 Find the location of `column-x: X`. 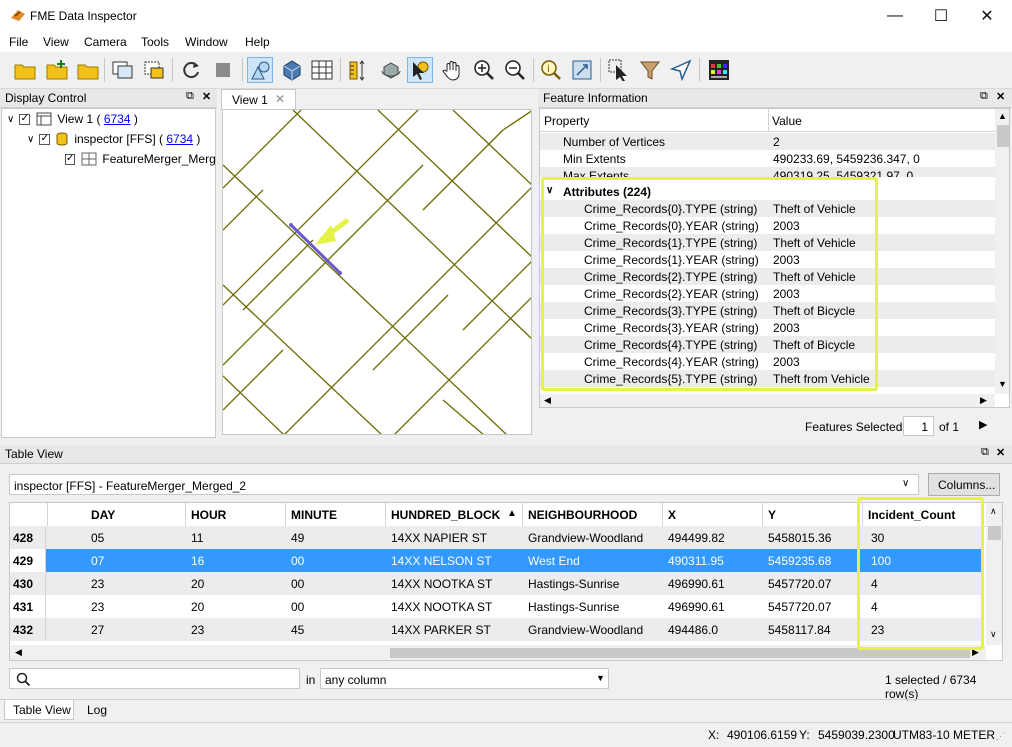

column-x: X is located at coordinates (713, 514).